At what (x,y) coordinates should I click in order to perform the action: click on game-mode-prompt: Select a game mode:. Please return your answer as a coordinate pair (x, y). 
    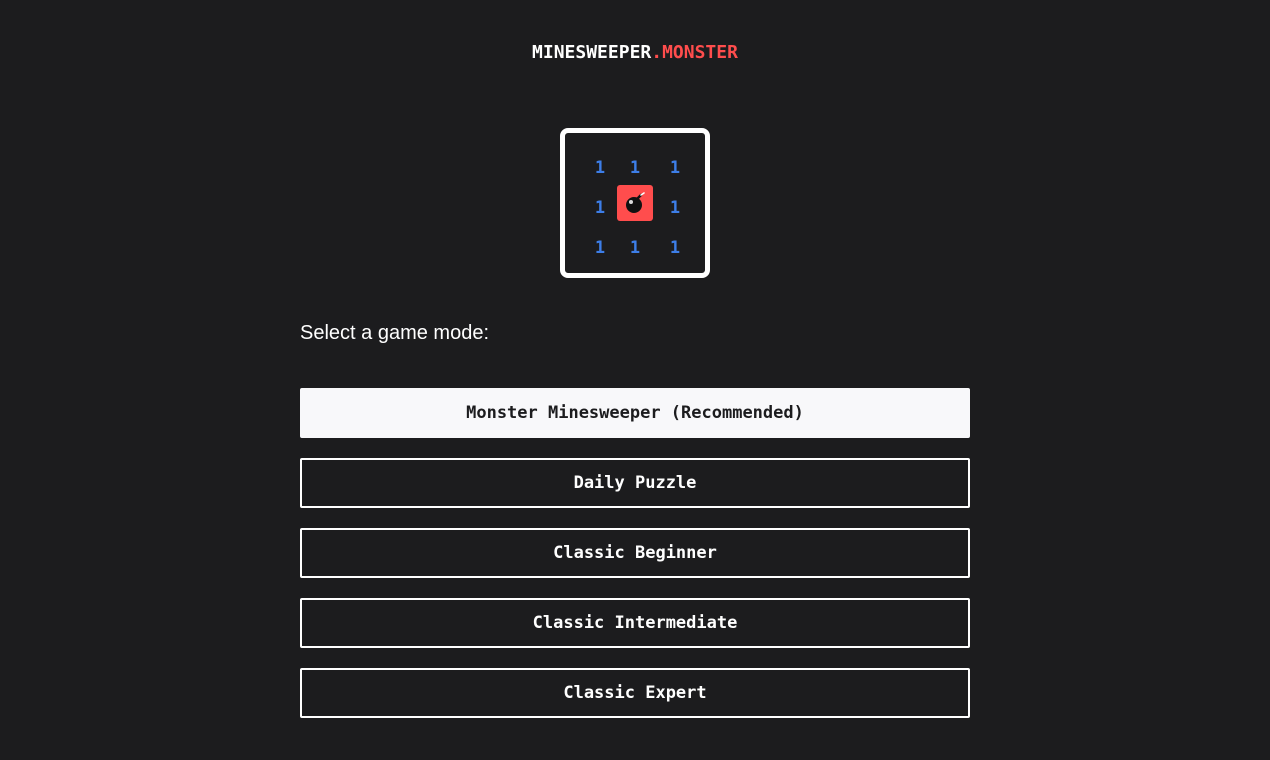
    Looking at the image, I should click on (394, 333).